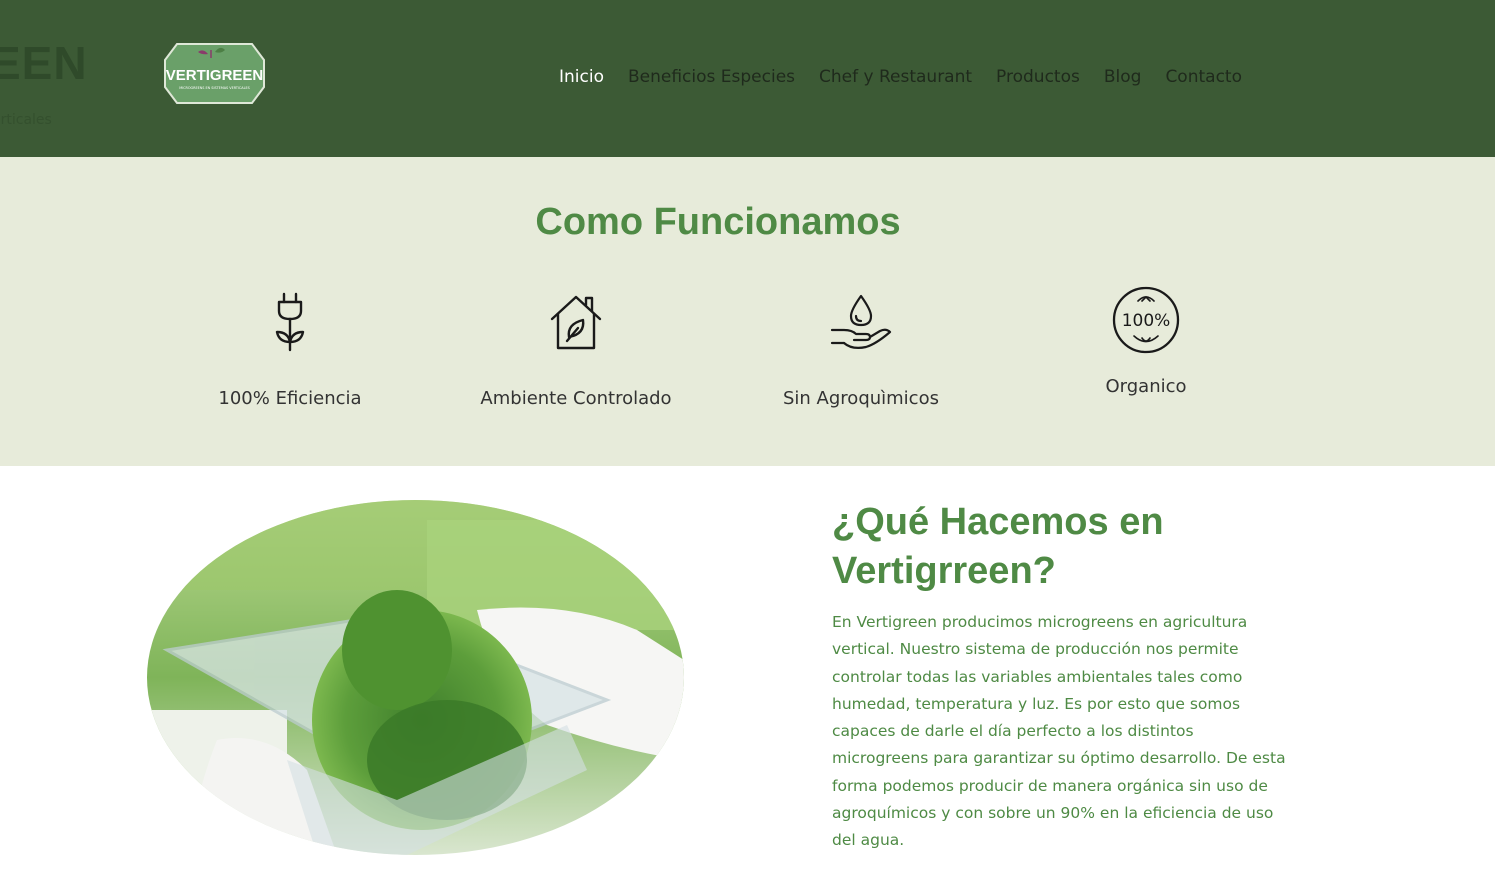 This screenshot has width=1495, height=878. What do you see at coordinates (290, 322) in the screenshot?
I see `plug-plant-icon` at bounding box center [290, 322].